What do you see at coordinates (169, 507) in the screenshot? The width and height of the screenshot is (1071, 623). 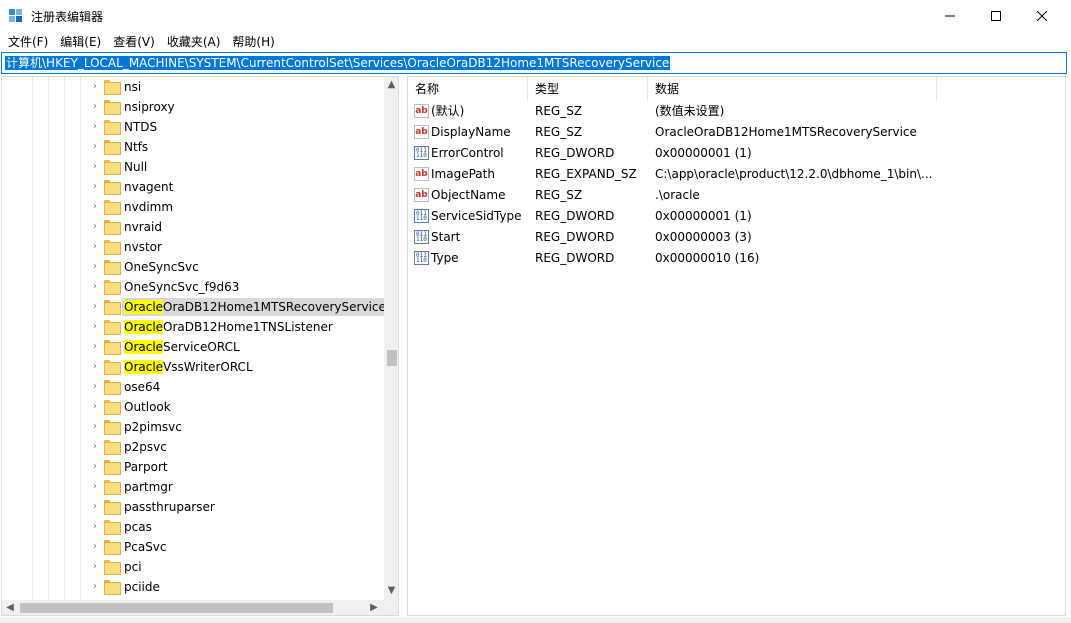 I see `tree-item-label: passthruparser` at bounding box center [169, 507].